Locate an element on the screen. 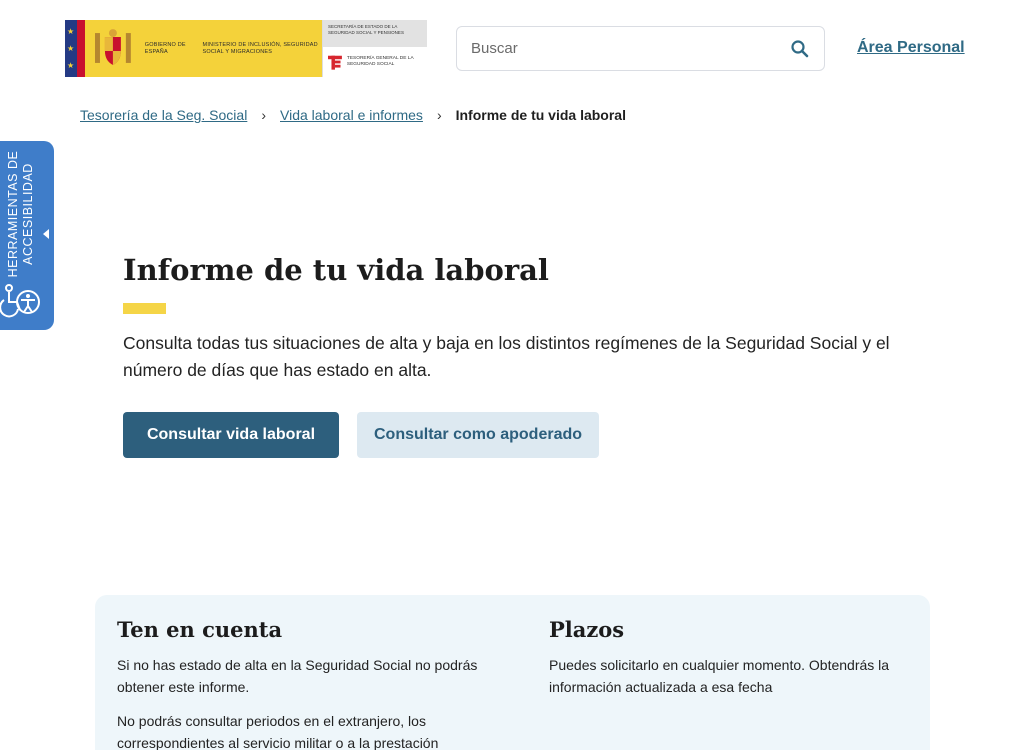 This screenshot has width=1024, height=750. search-box is located at coordinates (640, 48).